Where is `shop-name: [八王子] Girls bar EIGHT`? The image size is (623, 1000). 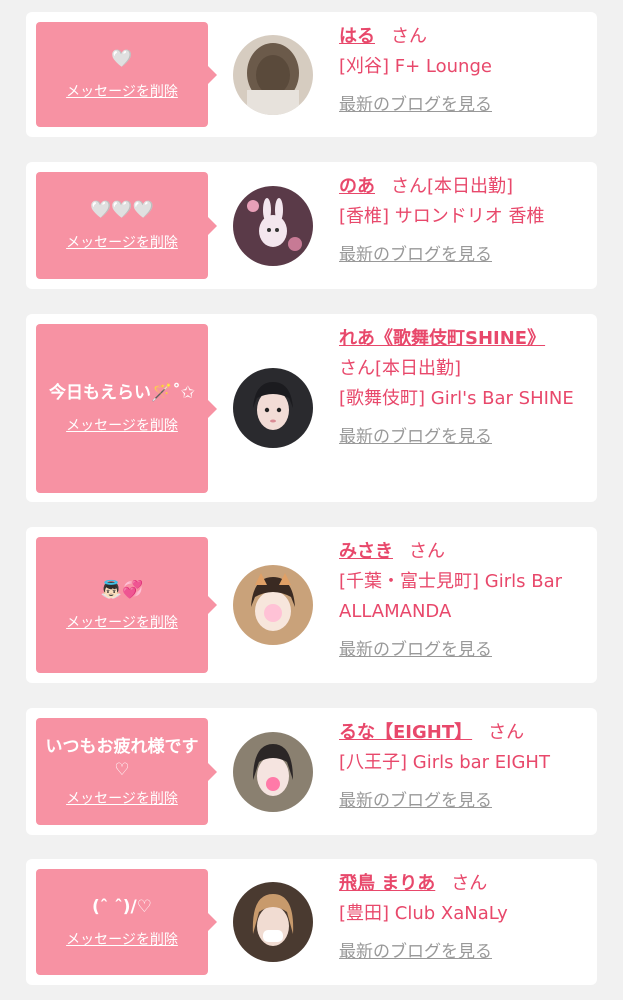
shop-name: [八王子] Girls bar EIGHT is located at coordinates (444, 762).